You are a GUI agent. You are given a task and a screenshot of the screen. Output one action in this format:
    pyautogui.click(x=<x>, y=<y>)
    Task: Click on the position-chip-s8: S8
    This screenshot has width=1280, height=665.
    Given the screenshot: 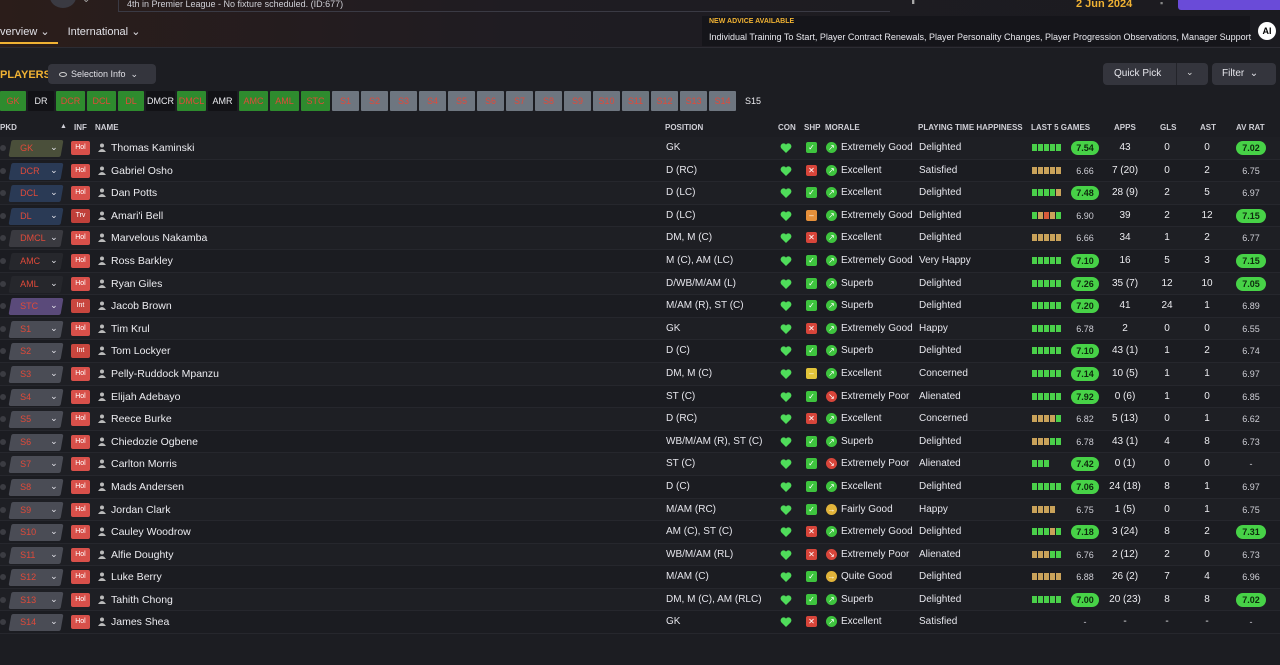 What is the action you would take?
    pyautogui.click(x=548, y=101)
    